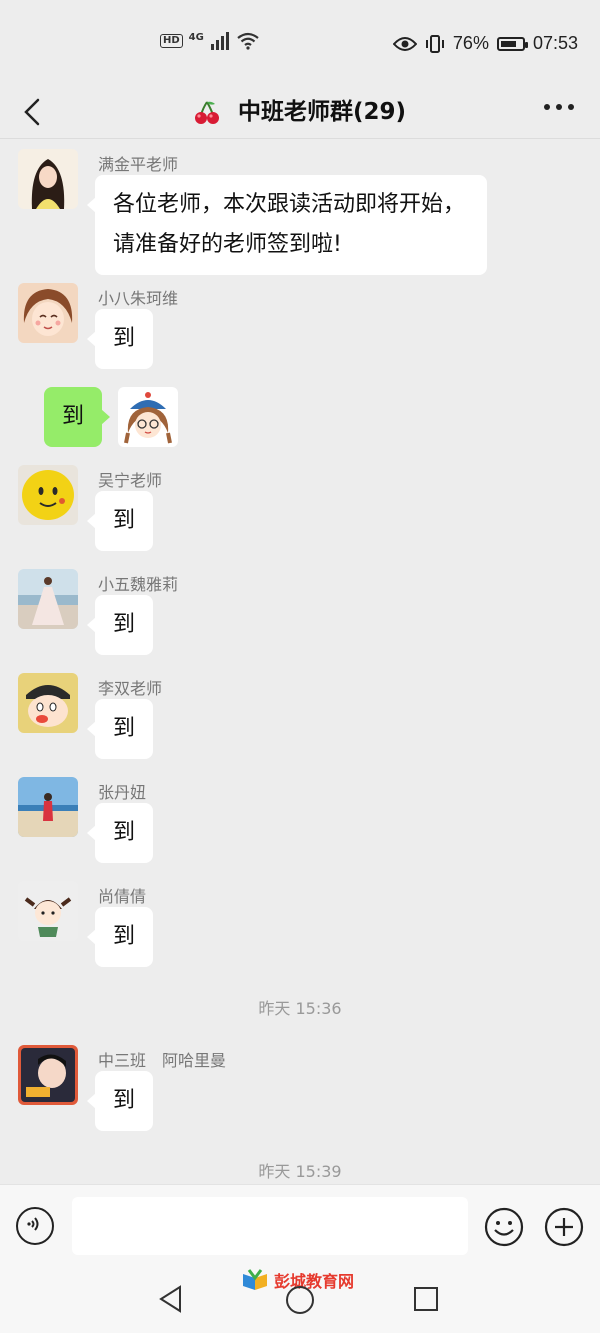 This screenshot has width=600, height=1333. I want to click on sender-name: 小五魏雅莉, so click(138, 584).